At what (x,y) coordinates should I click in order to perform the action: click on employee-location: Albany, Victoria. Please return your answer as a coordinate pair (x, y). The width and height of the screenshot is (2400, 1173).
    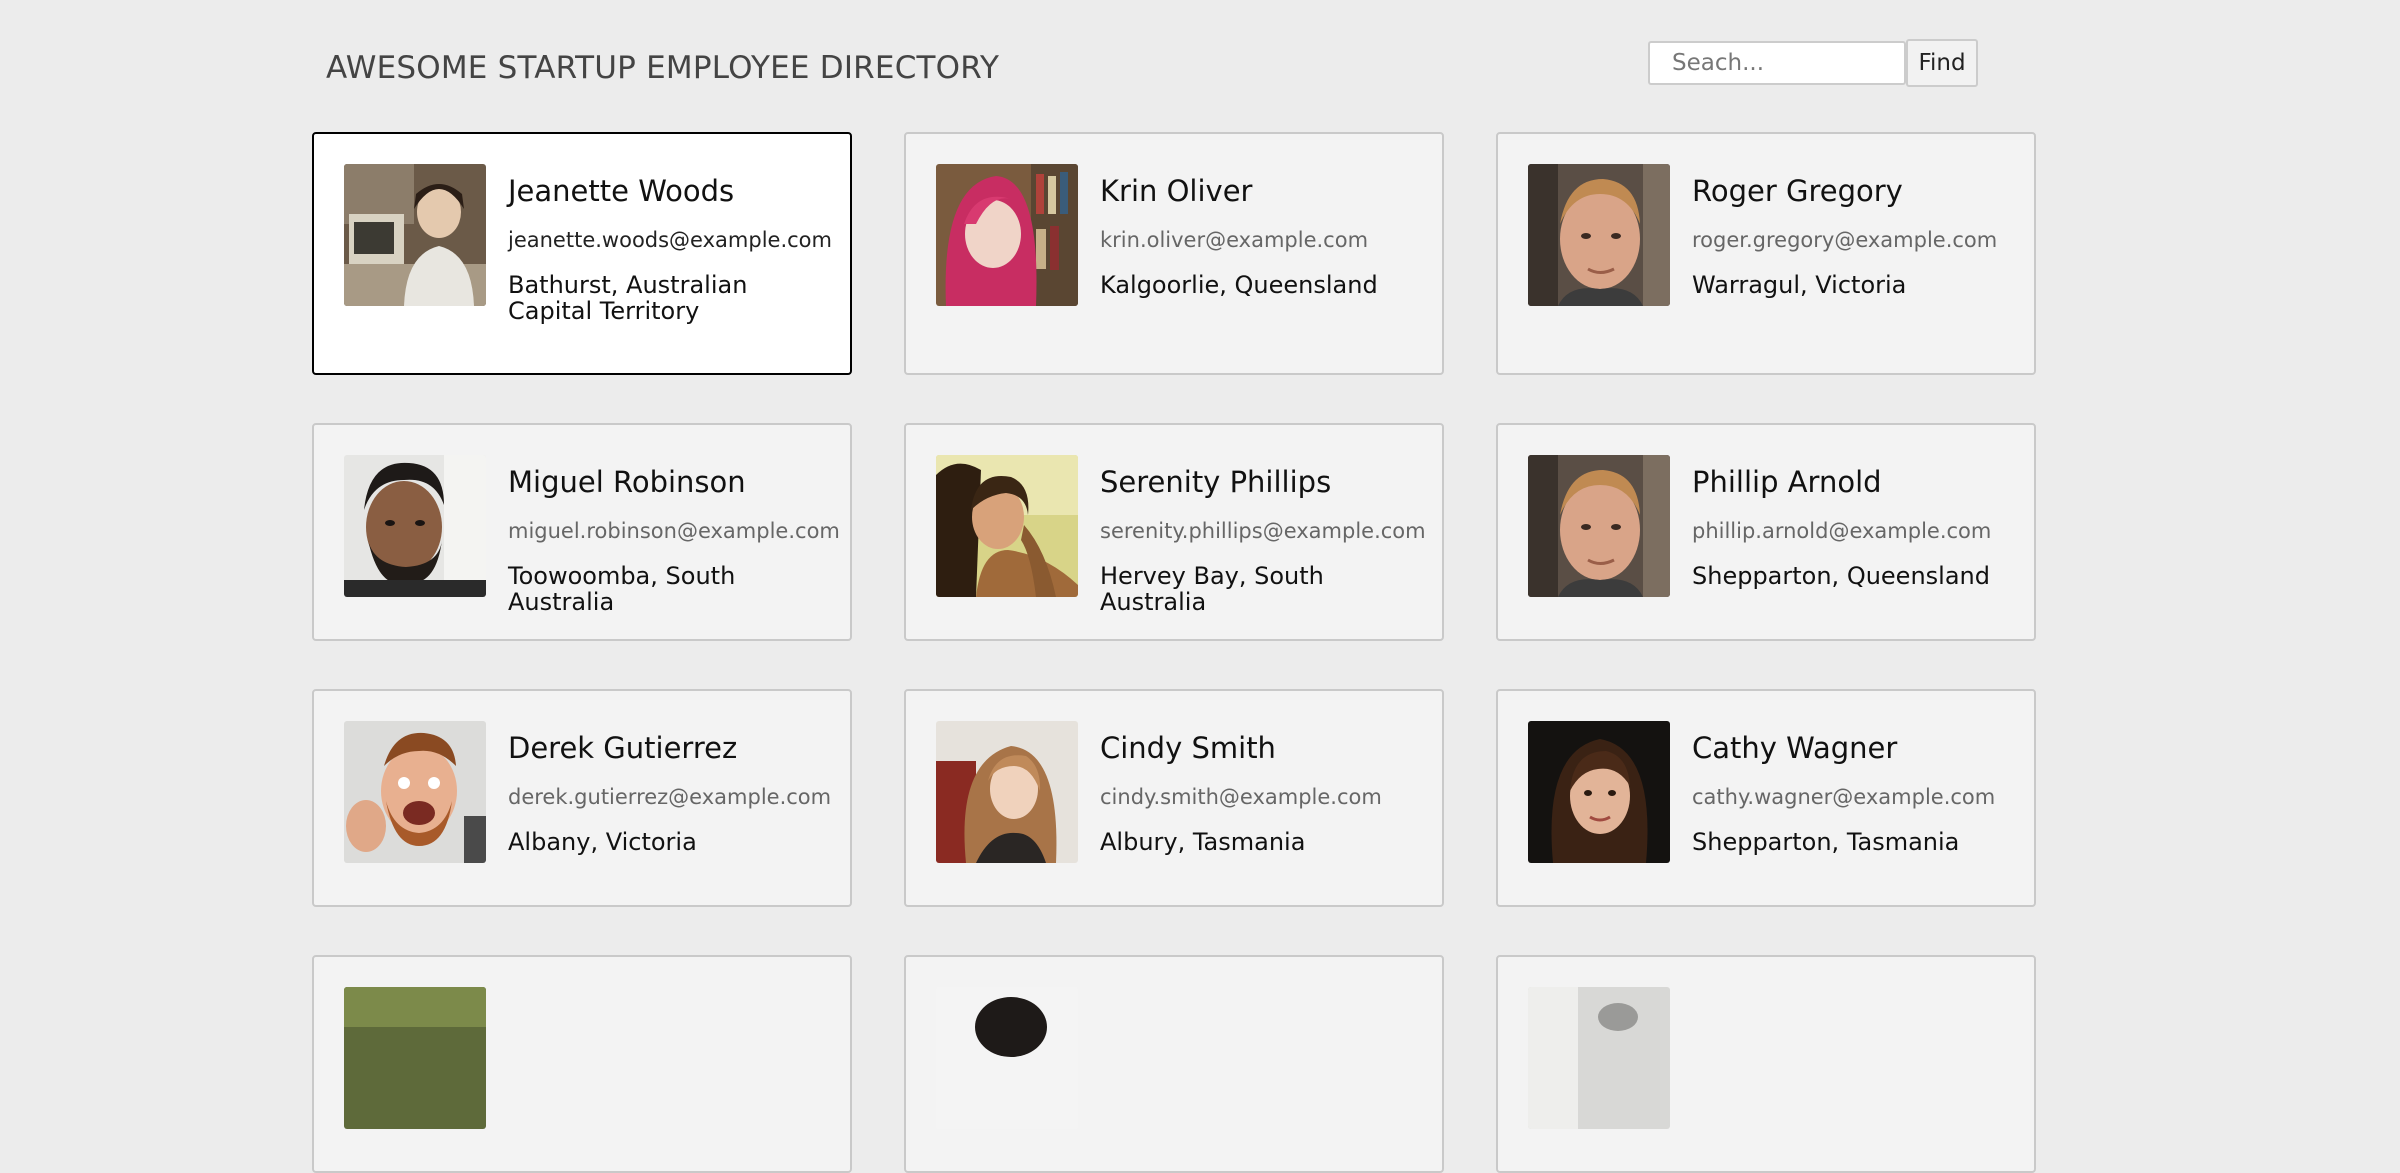
    Looking at the image, I should click on (602, 842).